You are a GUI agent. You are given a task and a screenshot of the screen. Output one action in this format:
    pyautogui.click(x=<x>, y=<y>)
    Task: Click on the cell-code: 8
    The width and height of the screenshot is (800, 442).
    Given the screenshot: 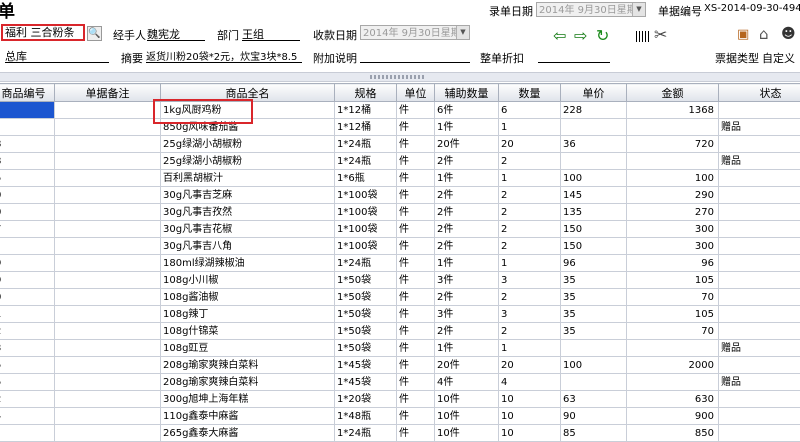 What is the action you would take?
    pyautogui.click(x=27, y=144)
    